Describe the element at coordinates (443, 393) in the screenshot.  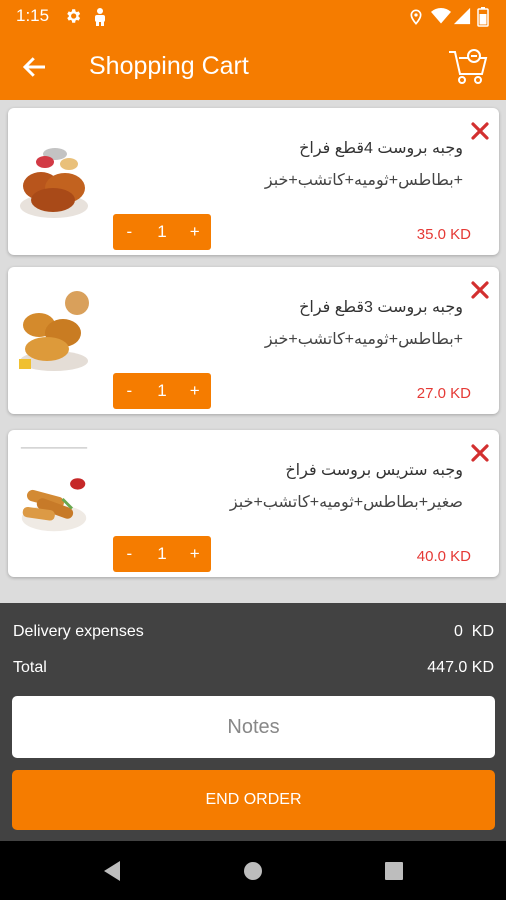
I see `item-price: 27.0 KD` at that location.